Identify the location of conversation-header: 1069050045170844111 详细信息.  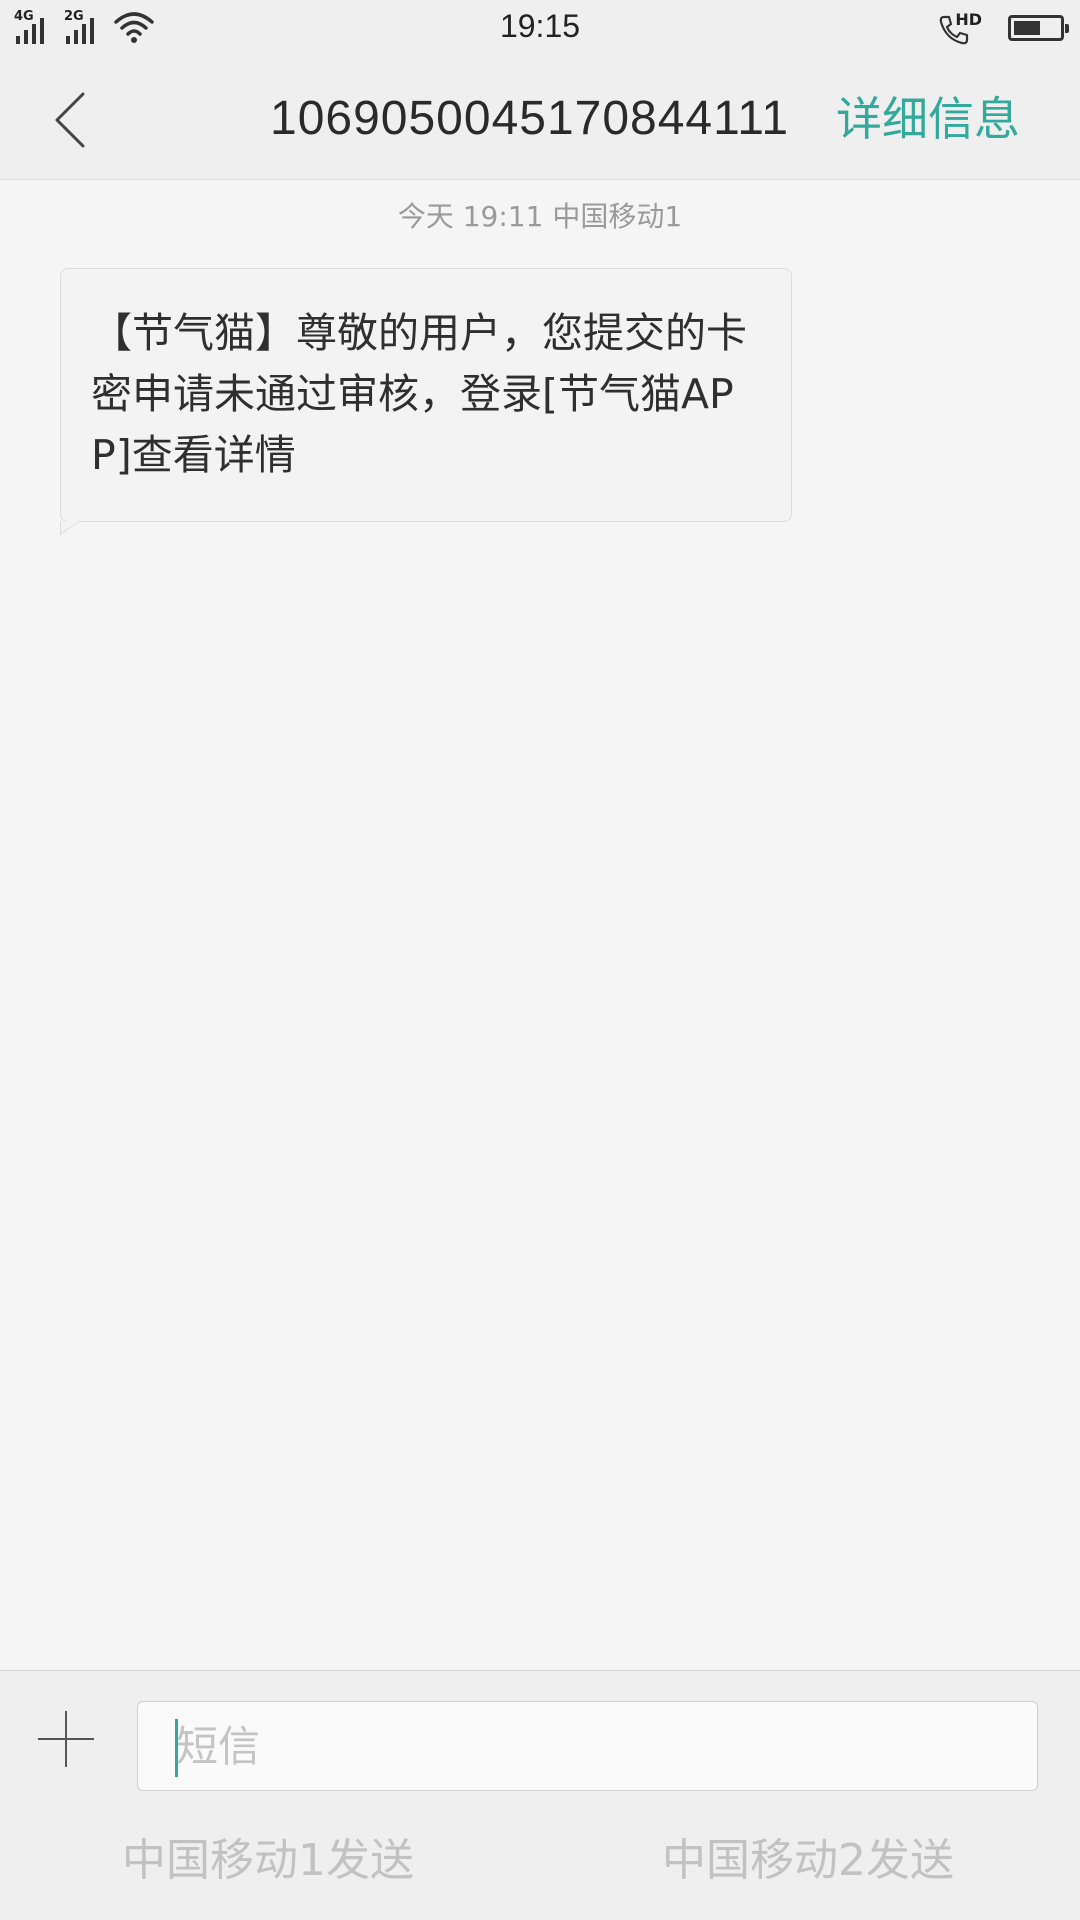
(540, 120).